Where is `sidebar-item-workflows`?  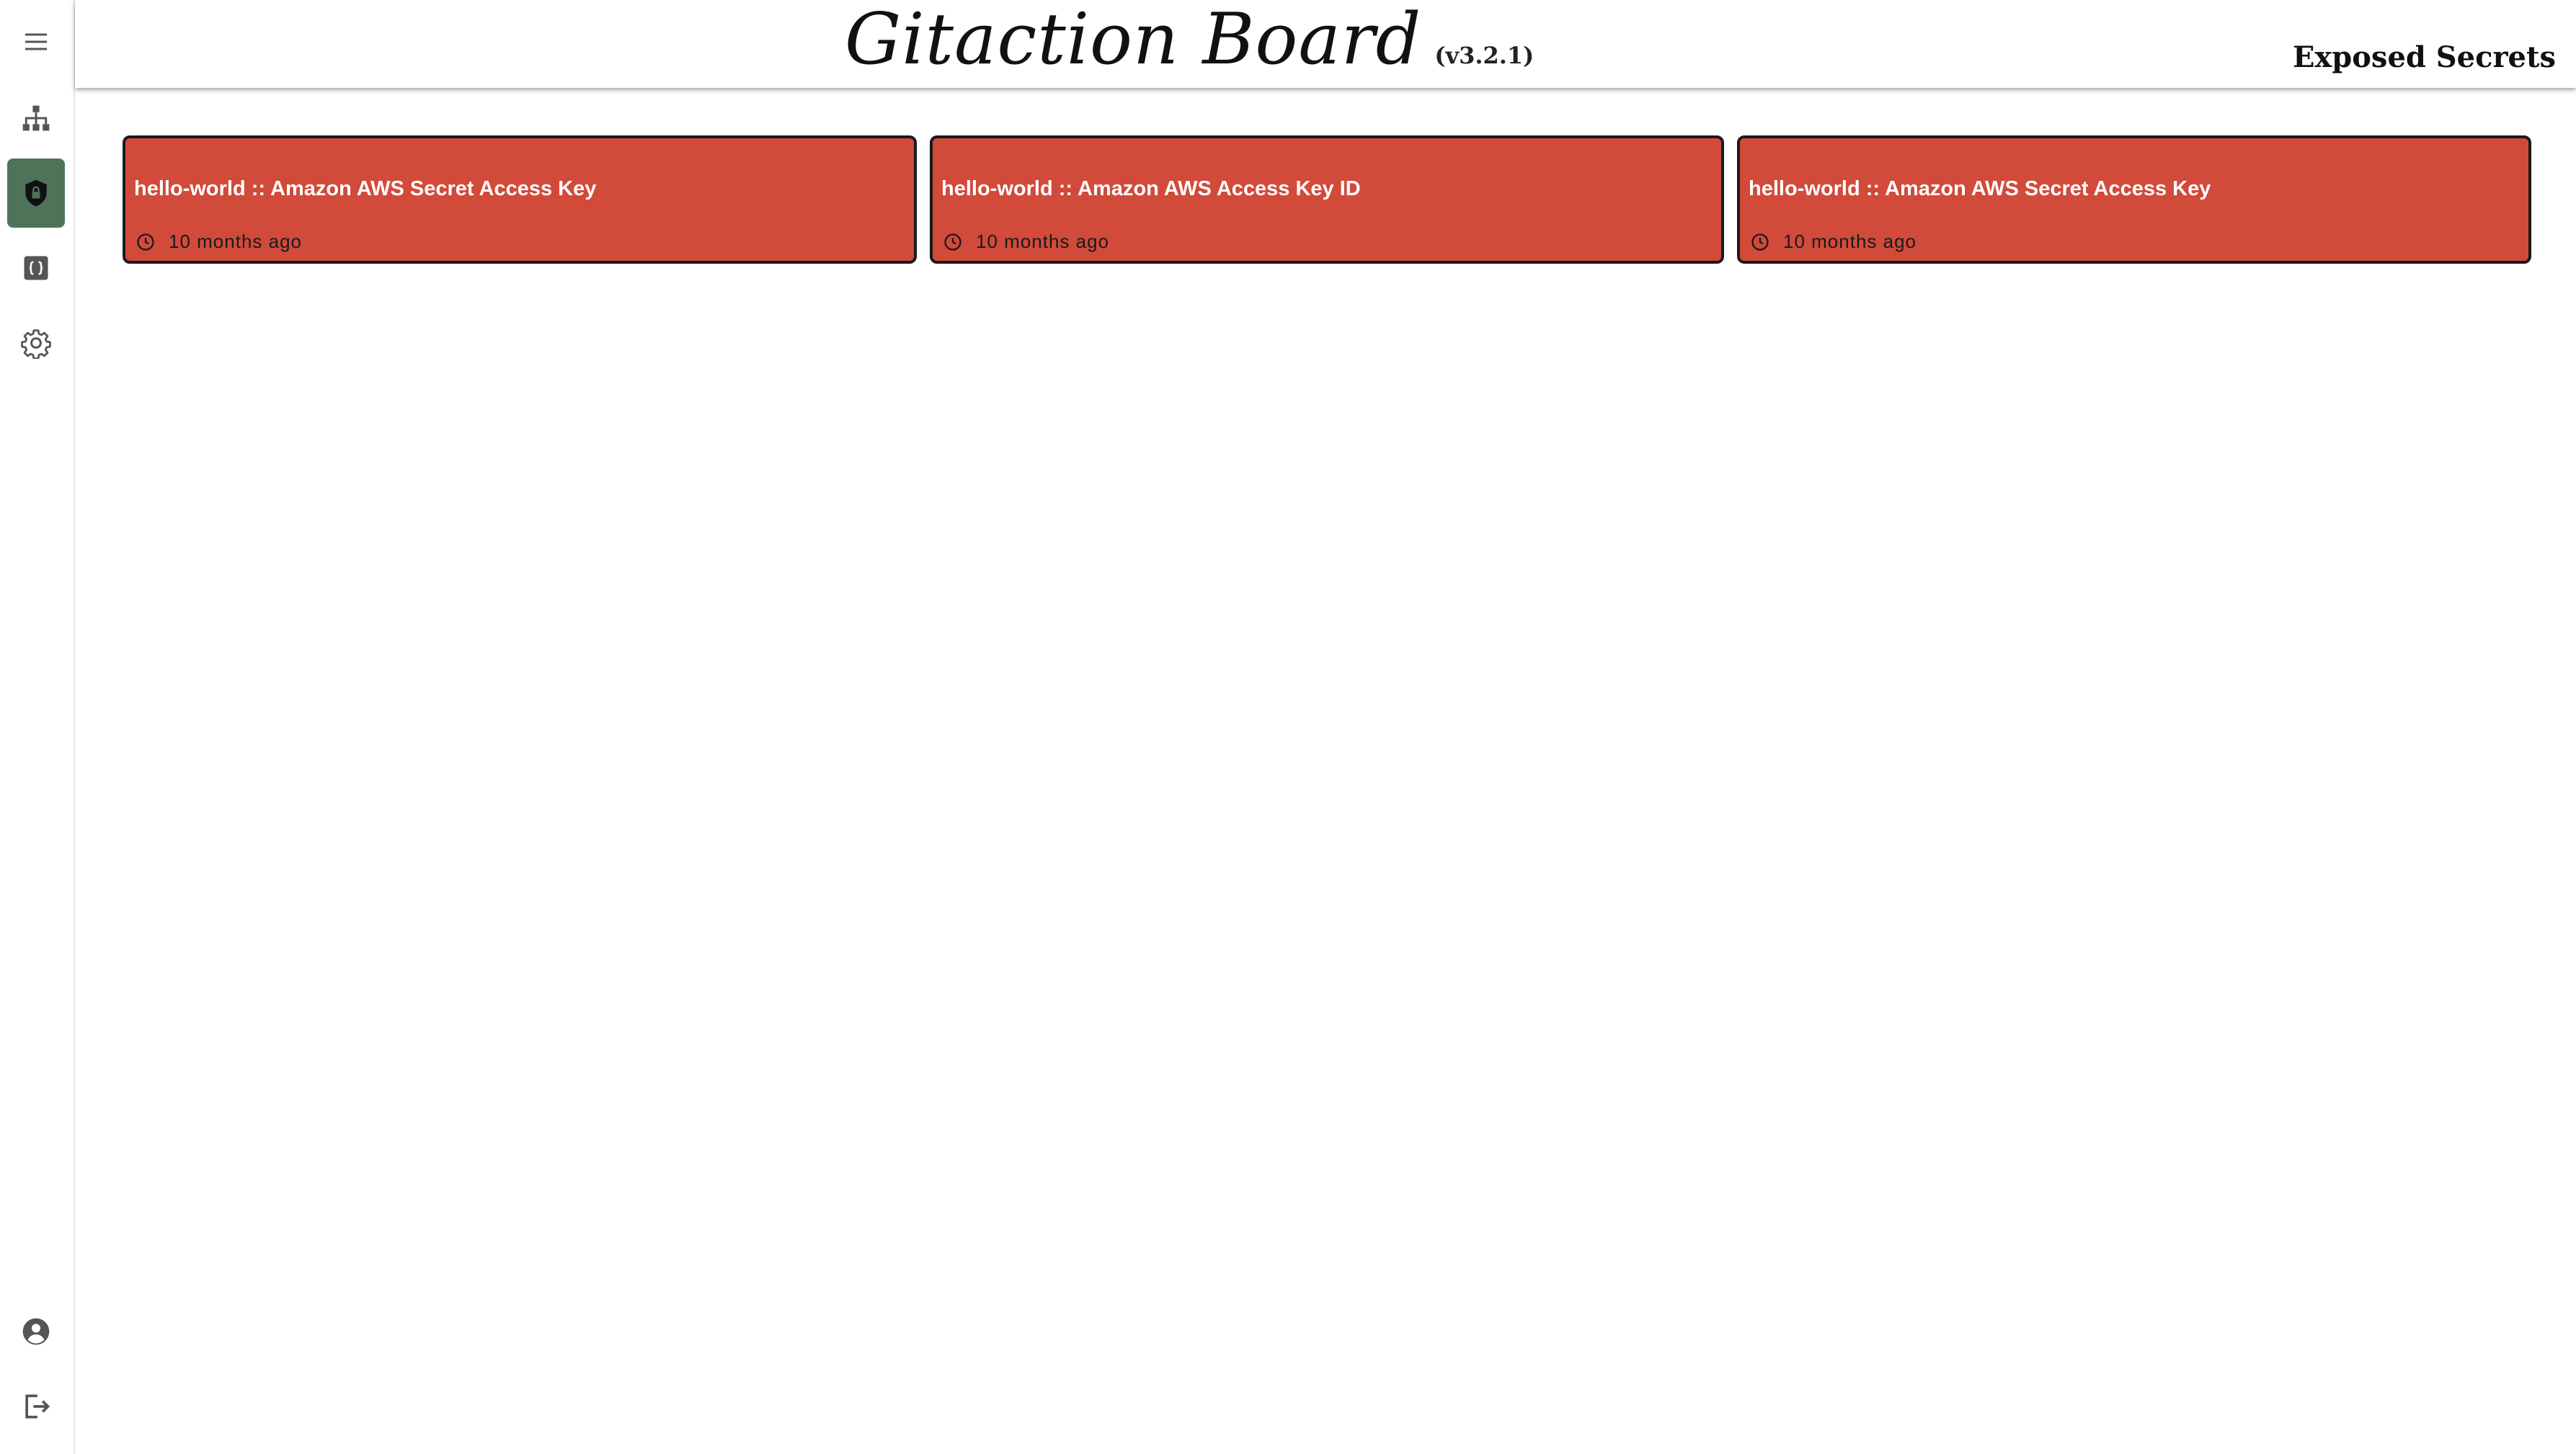
sidebar-item-workflows is located at coordinates (36, 118).